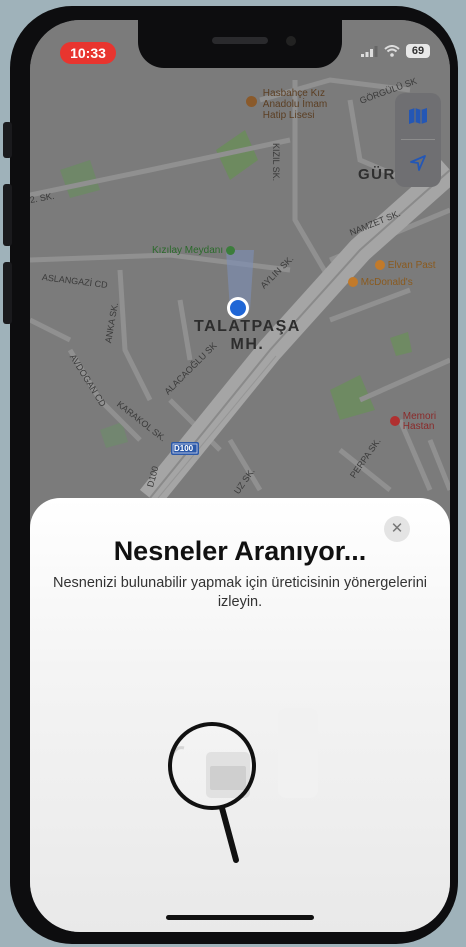 The height and width of the screenshot is (947, 466). What do you see at coordinates (251, 101) in the screenshot?
I see `school-icon` at bounding box center [251, 101].